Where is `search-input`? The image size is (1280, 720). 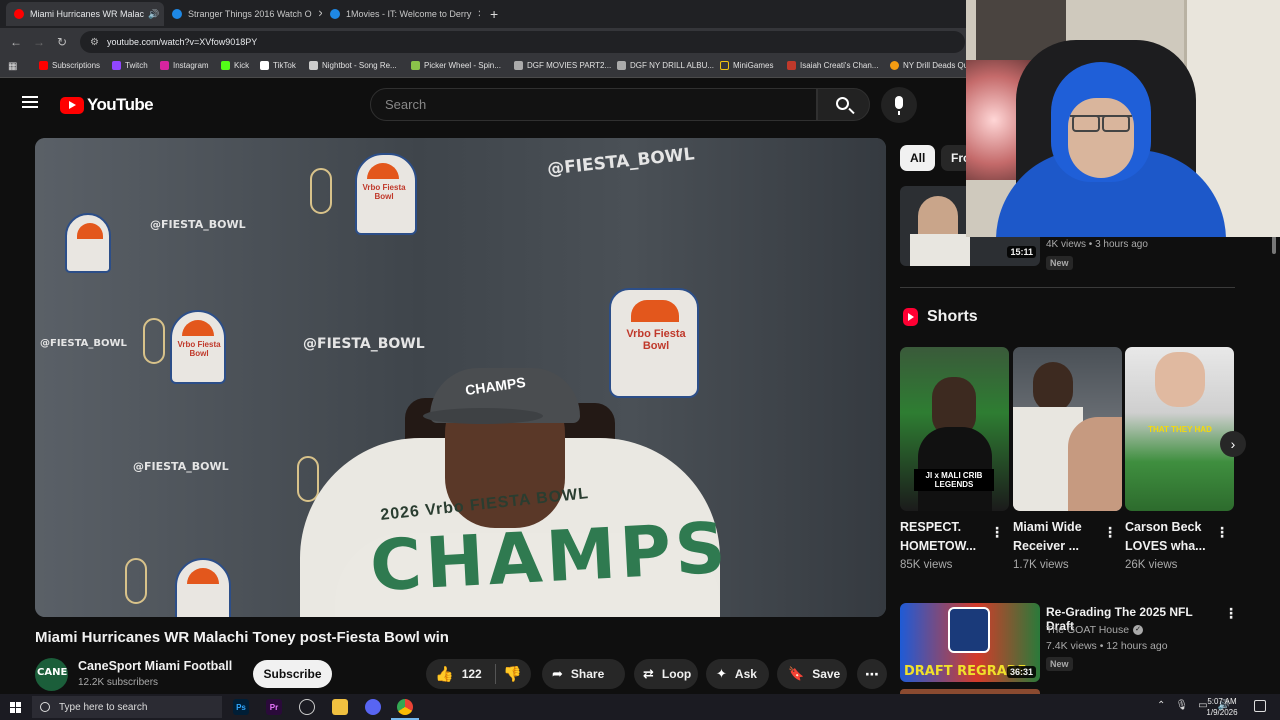 search-input is located at coordinates (600, 104).